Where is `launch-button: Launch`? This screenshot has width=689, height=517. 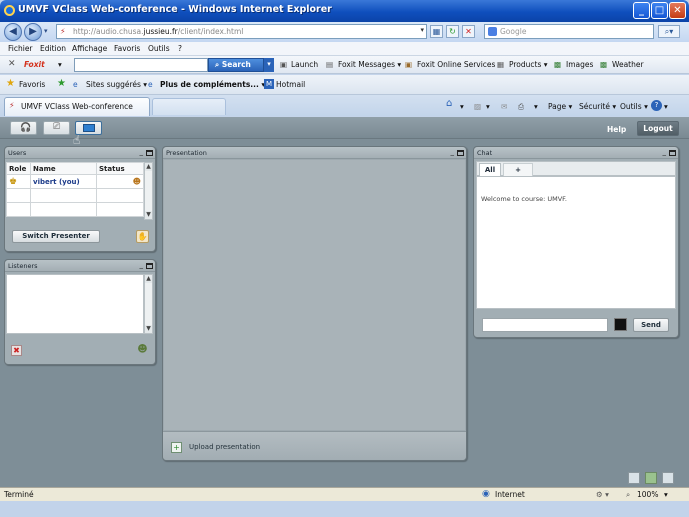 launch-button: Launch is located at coordinates (304, 64).